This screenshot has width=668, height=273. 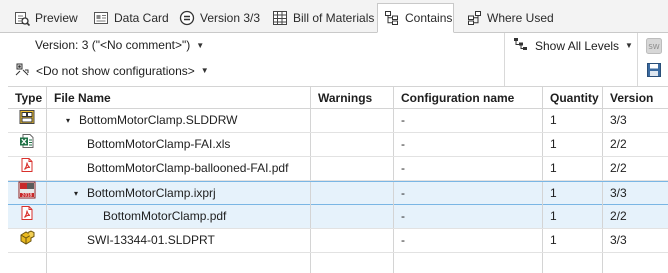 What do you see at coordinates (165, 216) in the screenshot?
I see `file-name: BottomMotorClamp.pdf` at bounding box center [165, 216].